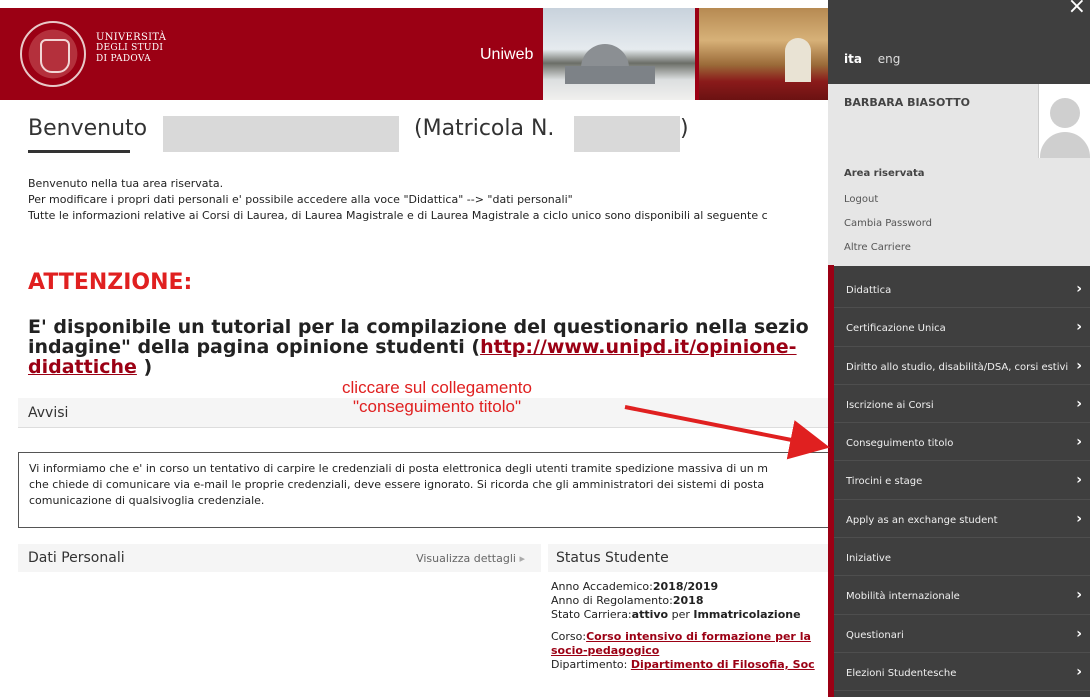 The image size is (1090, 697). What do you see at coordinates (900, 444) in the screenshot?
I see `menu-label: Conseguimento titolo` at bounding box center [900, 444].